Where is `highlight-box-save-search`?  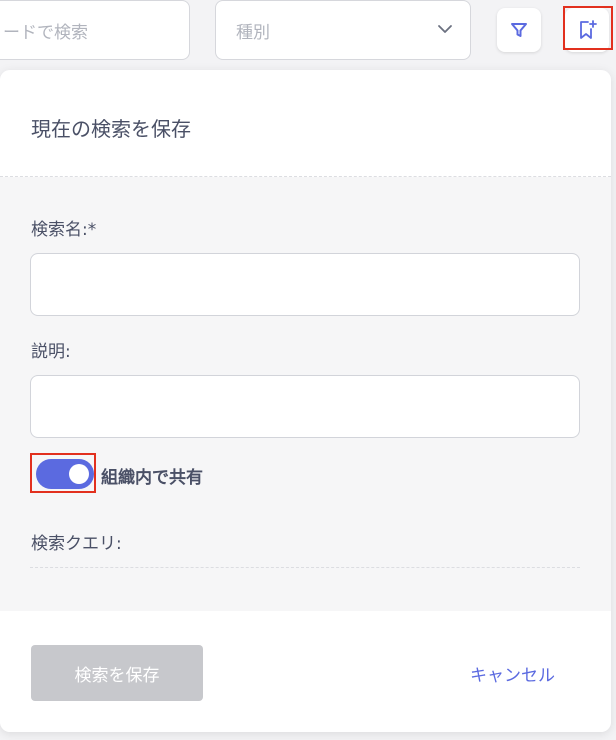
highlight-box-save-search is located at coordinates (588, 28).